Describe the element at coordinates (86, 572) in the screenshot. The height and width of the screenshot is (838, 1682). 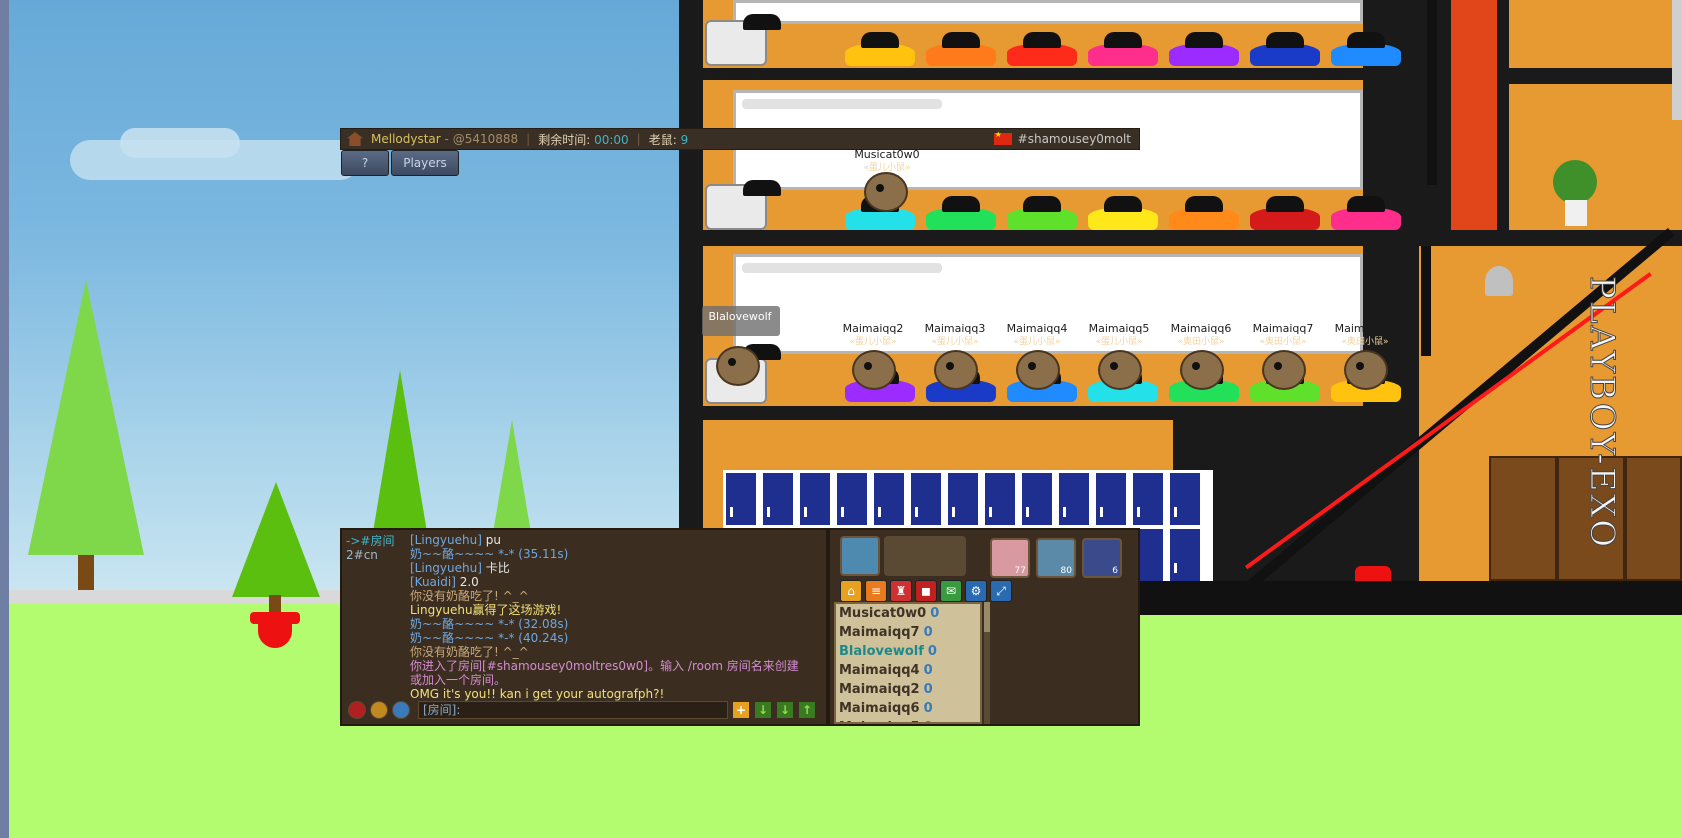
I see `tree-trunk` at that location.